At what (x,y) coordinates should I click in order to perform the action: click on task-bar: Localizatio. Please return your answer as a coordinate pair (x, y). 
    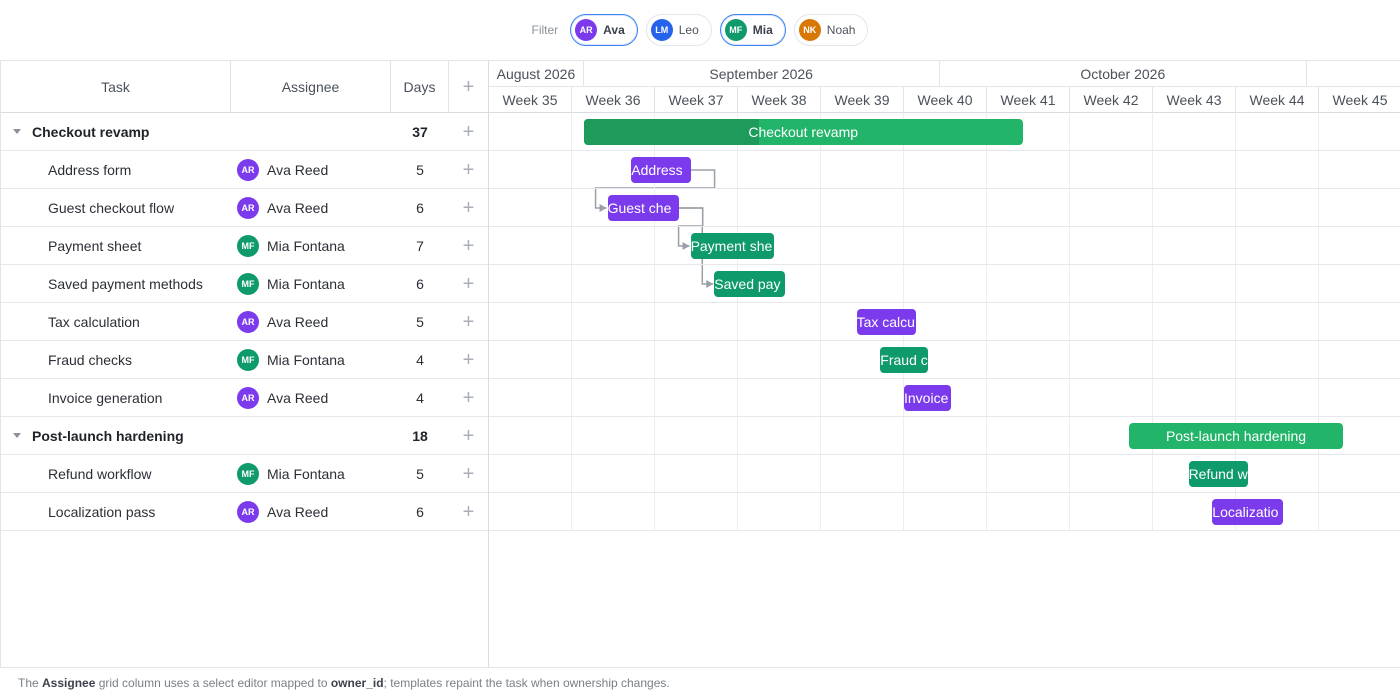
    Looking at the image, I should click on (1248, 512).